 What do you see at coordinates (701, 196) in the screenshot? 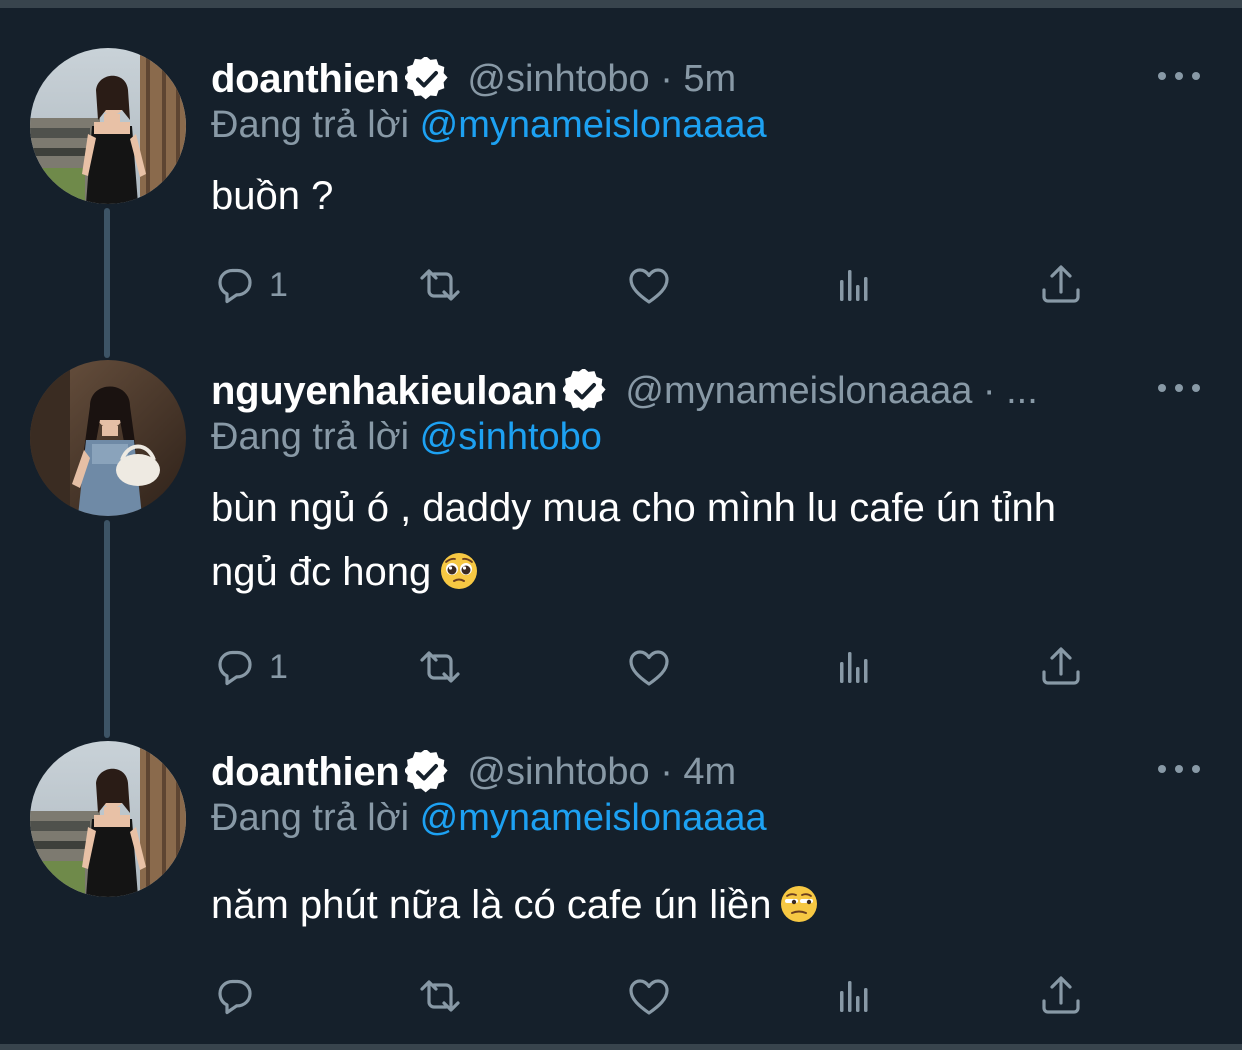
I see `tweet-text: buồn ?` at bounding box center [701, 196].